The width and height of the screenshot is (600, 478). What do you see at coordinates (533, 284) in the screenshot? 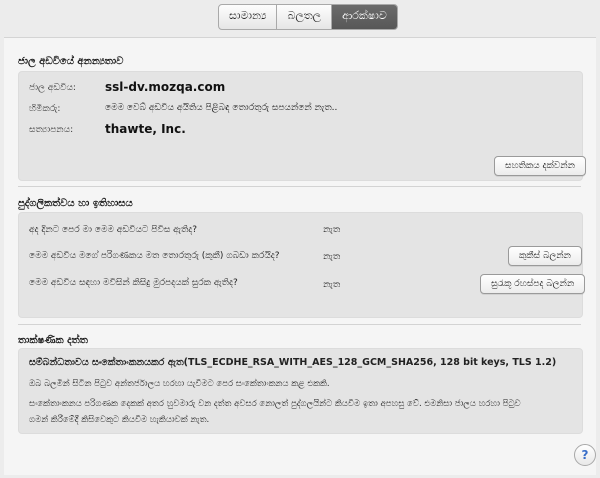
I see `view-passwords-button: සුරැකූ රහස්පද බලන්න` at bounding box center [533, 284].